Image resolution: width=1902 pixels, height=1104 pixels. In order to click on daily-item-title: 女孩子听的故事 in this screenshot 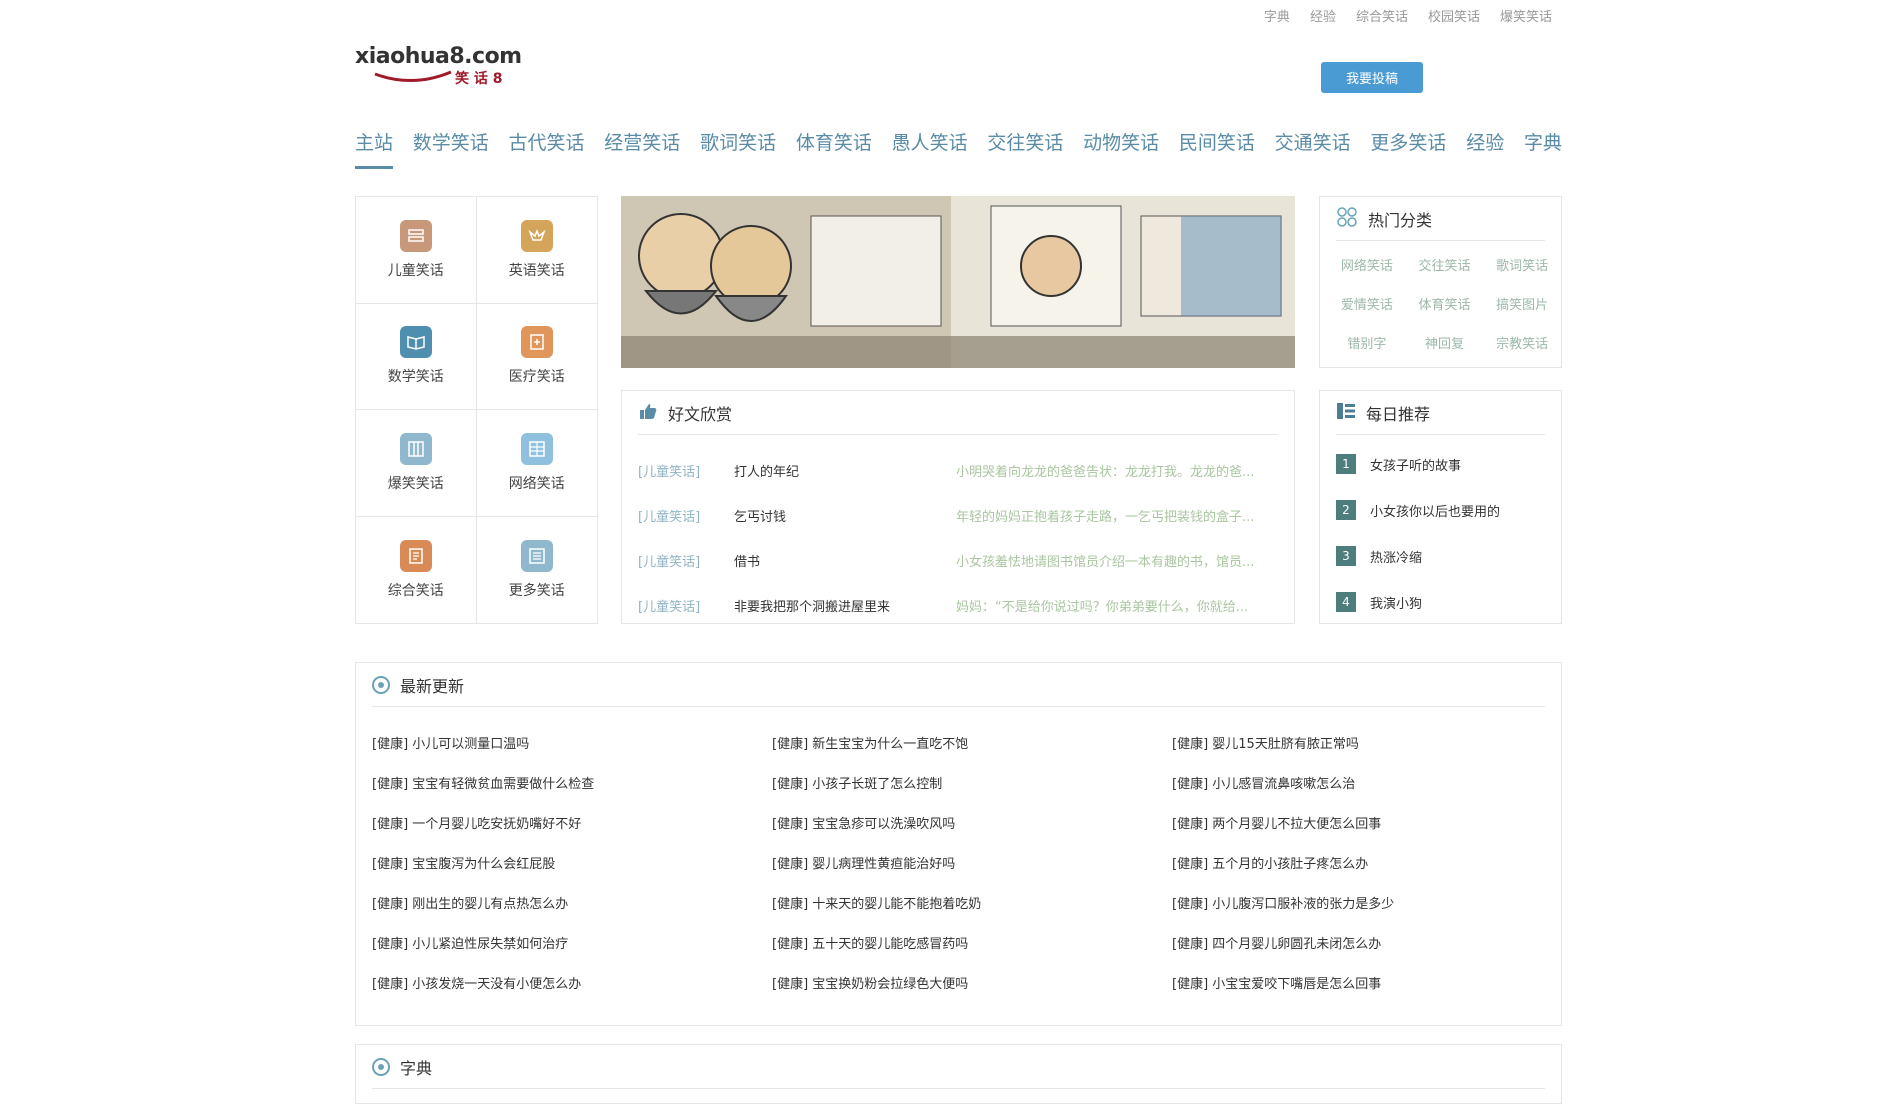, I will do `click(1415, 464)`.